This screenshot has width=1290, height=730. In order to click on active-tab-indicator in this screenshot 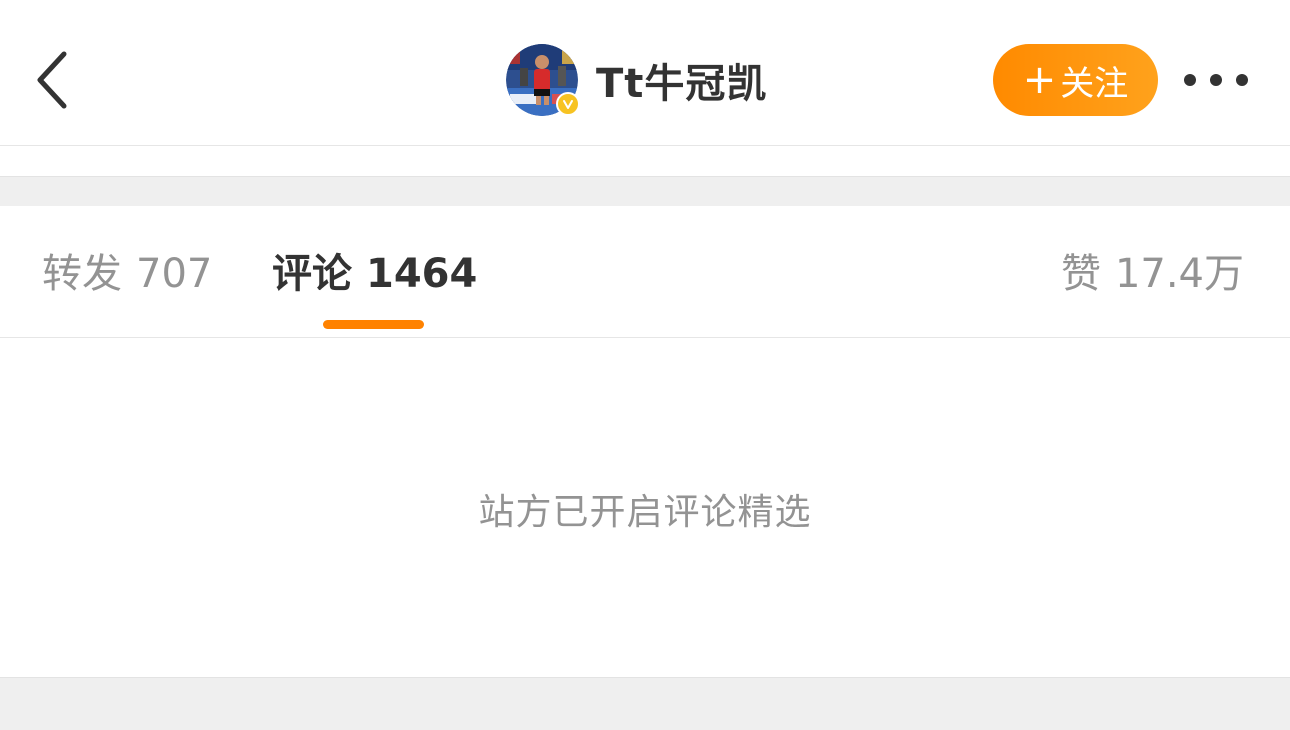, I will do `click(373, 324)`.